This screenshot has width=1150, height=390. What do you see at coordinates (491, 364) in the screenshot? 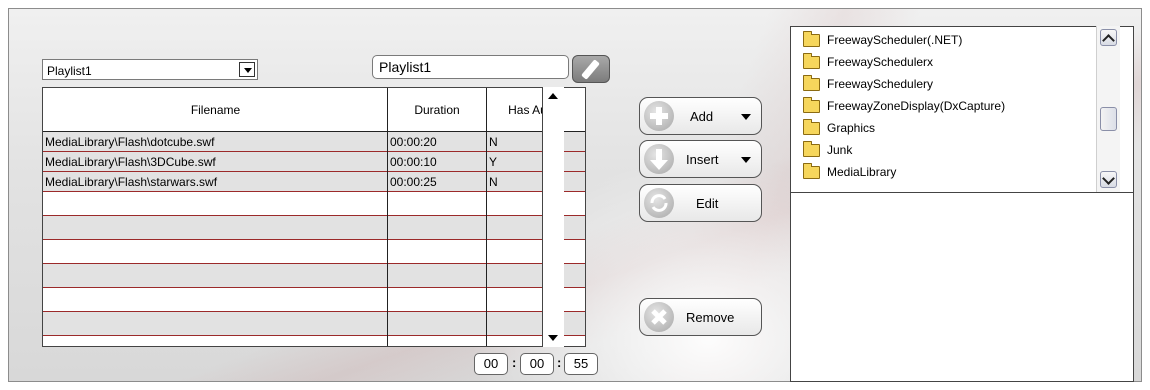
I see `total-hours: 00` at bounding box center [491, 364].